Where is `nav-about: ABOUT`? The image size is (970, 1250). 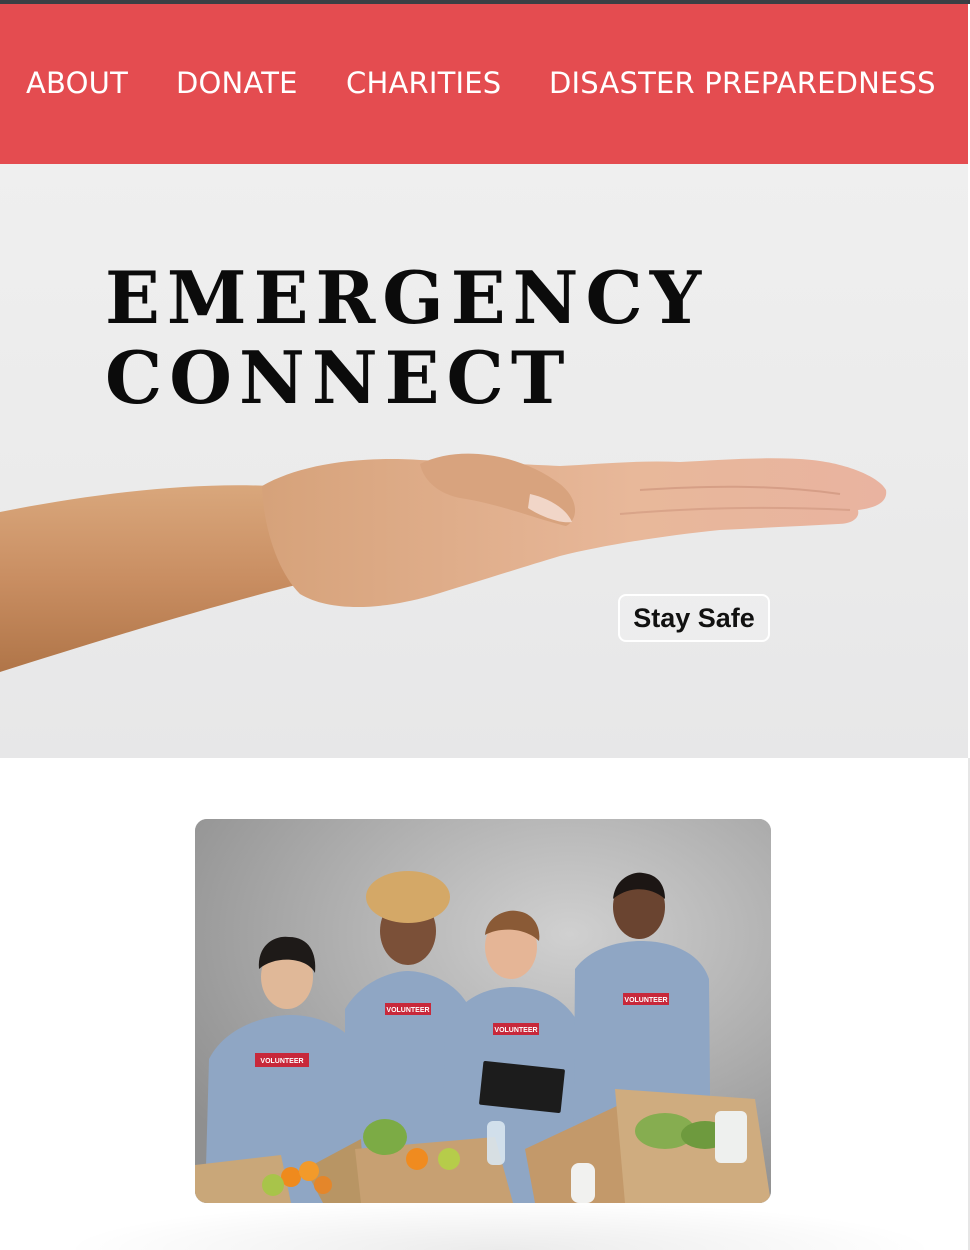 nav-about: ABOUT is located at coordinates (77, 83).